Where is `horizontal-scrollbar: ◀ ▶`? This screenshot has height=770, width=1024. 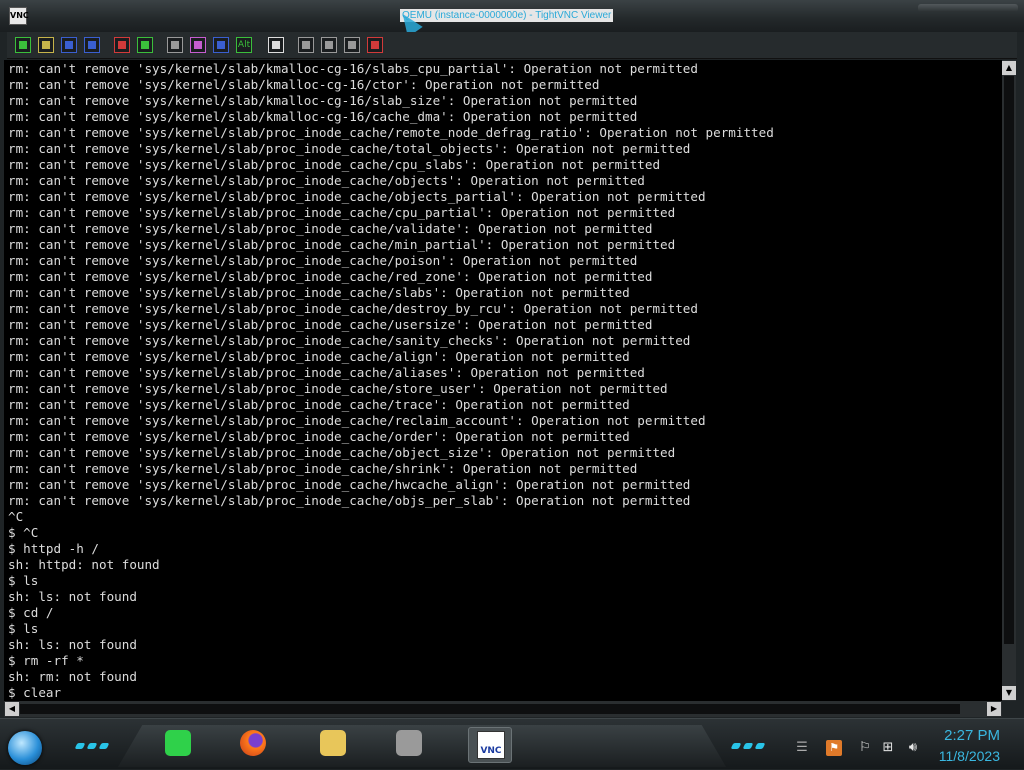
horizontal-scrollbar: ◀ ▶ is located at coordinates (503, 709).